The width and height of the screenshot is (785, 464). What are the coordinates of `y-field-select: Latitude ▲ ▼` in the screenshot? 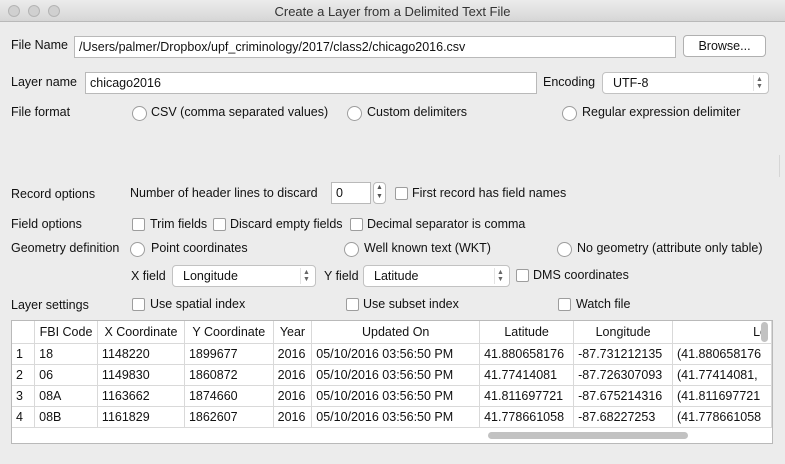 It's located at (436, 276).